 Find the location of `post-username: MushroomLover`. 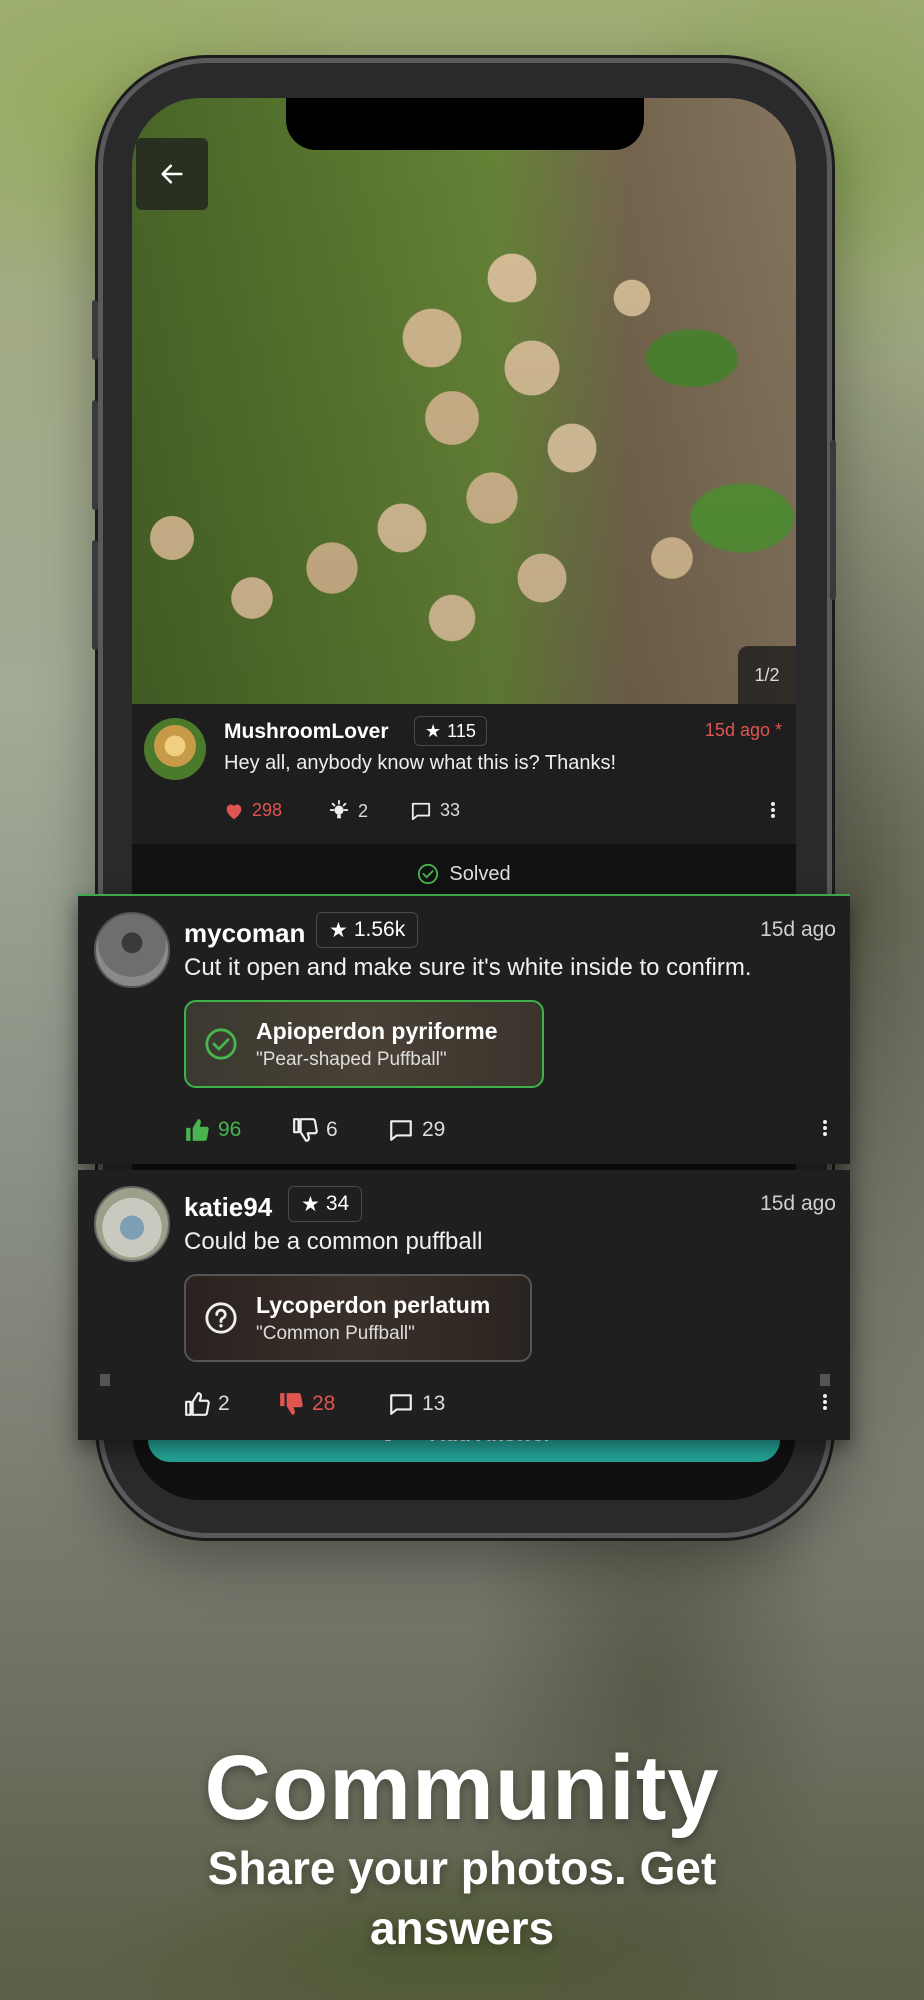

post-username: MushroomLover is located at coordinates (306, 732).